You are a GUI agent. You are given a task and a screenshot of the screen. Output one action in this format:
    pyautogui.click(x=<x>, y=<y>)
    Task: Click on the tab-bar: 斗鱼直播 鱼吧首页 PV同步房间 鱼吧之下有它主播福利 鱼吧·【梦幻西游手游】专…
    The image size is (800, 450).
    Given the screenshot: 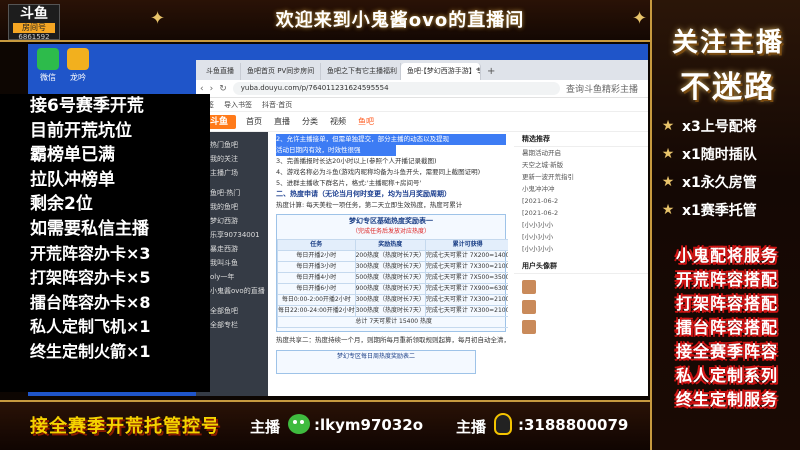 What is the action you would take?
    pyautogui.click(x=422, y=70)
    